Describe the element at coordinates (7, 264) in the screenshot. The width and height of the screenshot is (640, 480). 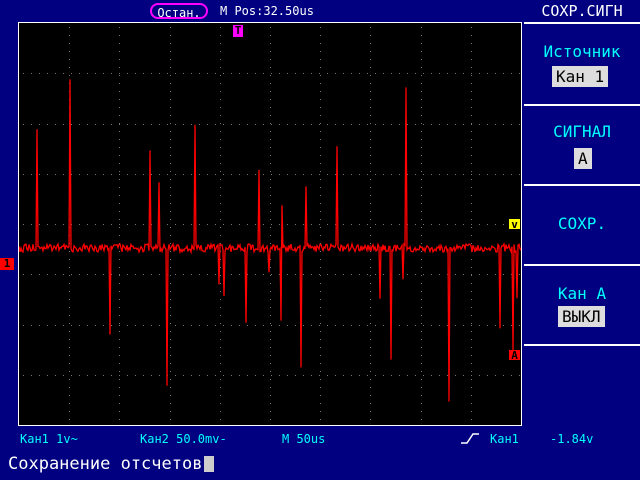
I see `channel-1-ground-marker: 1` at that location.